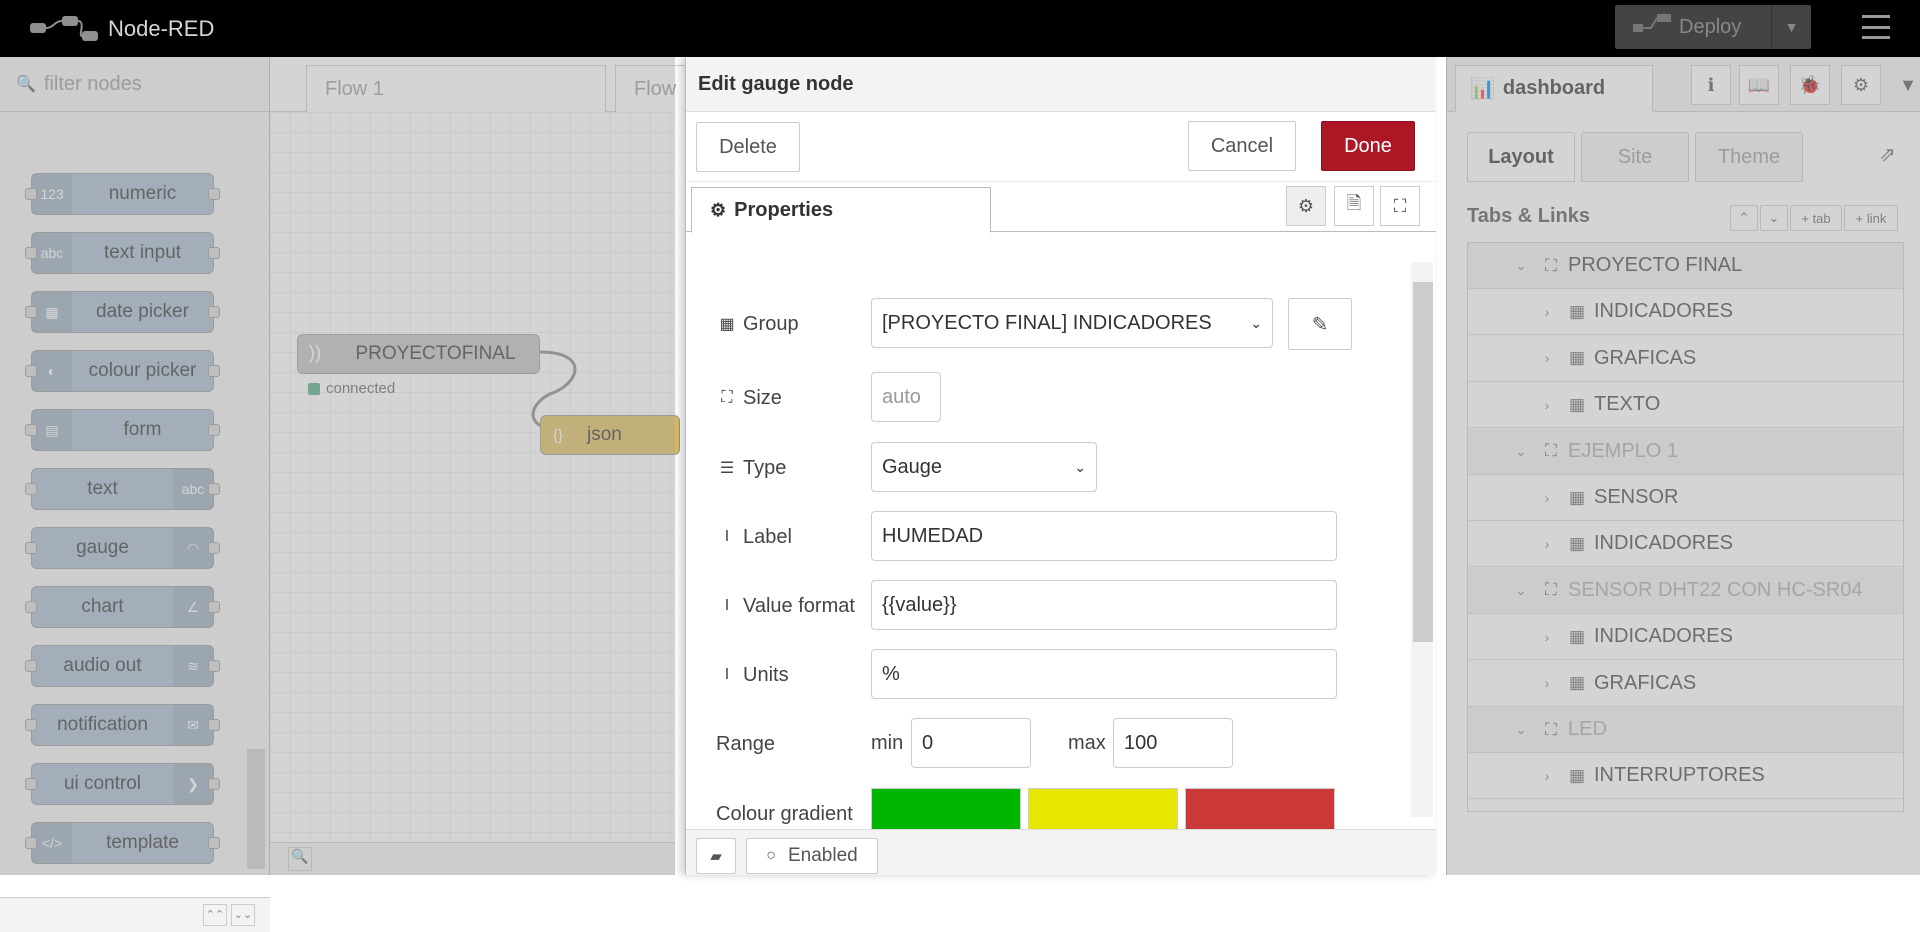 The height and width of the screenshot is (932, 1920). I want to click on node-help-icon: ▰, so click(716, 856).